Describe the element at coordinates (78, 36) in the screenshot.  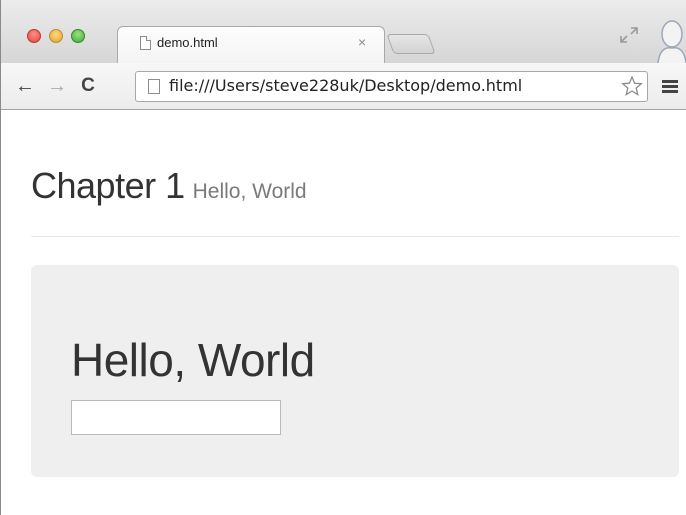
I see `maximize-window-icon` at that location.